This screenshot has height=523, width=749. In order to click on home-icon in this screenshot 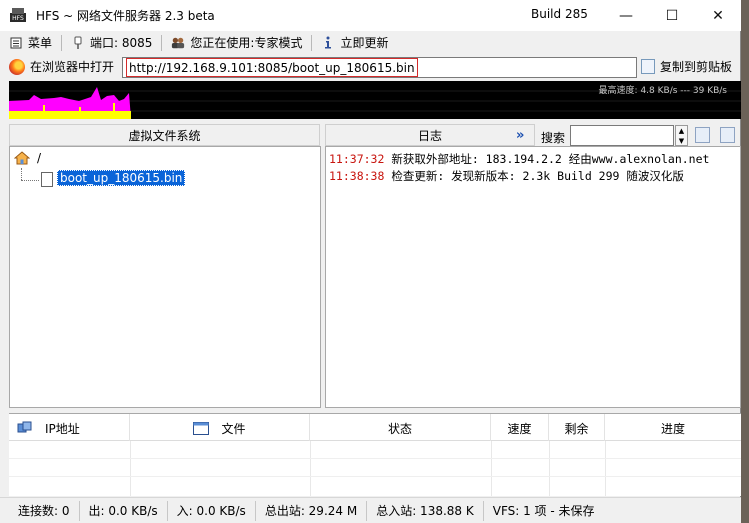, I will do `click(22, 158)`.